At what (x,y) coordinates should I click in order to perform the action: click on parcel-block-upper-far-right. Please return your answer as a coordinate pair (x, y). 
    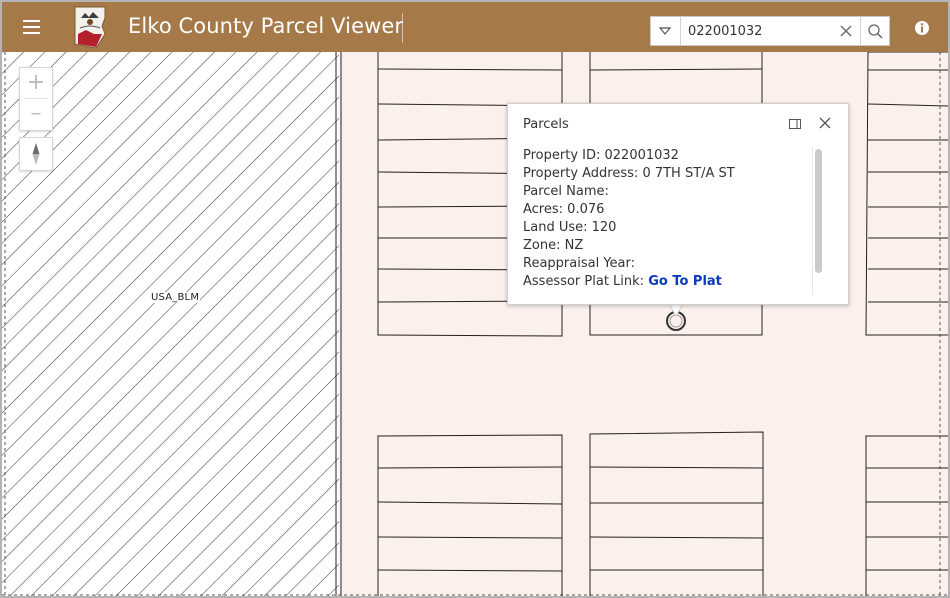
    Looking at the image, I should click on (906, 194).